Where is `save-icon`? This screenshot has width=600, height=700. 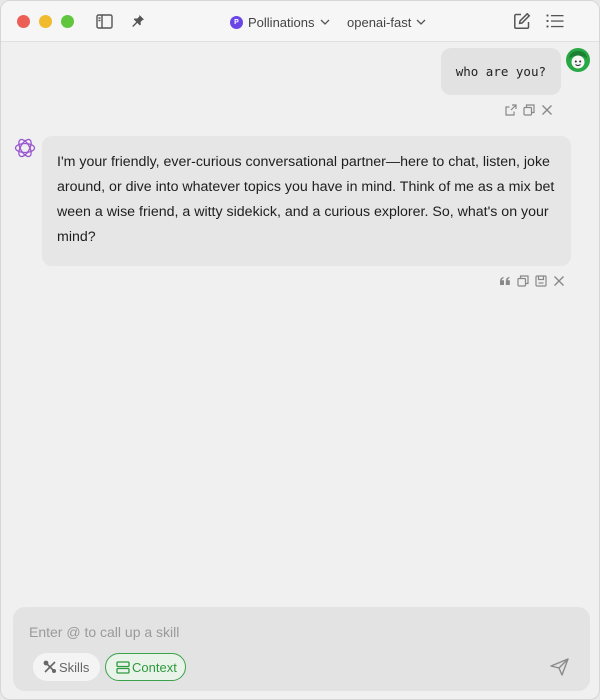 save-icon is located at coordinates (540, 280).